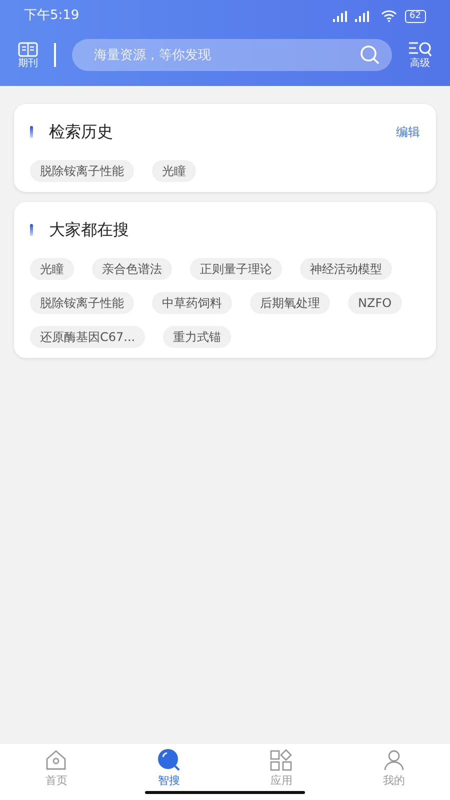 The width and height of the screenshot is (450, 800). What do you see at coordinates (420, 55) in the screenshot?
I see `advanced-search-button: 高级` at bounding box center [420, 55].